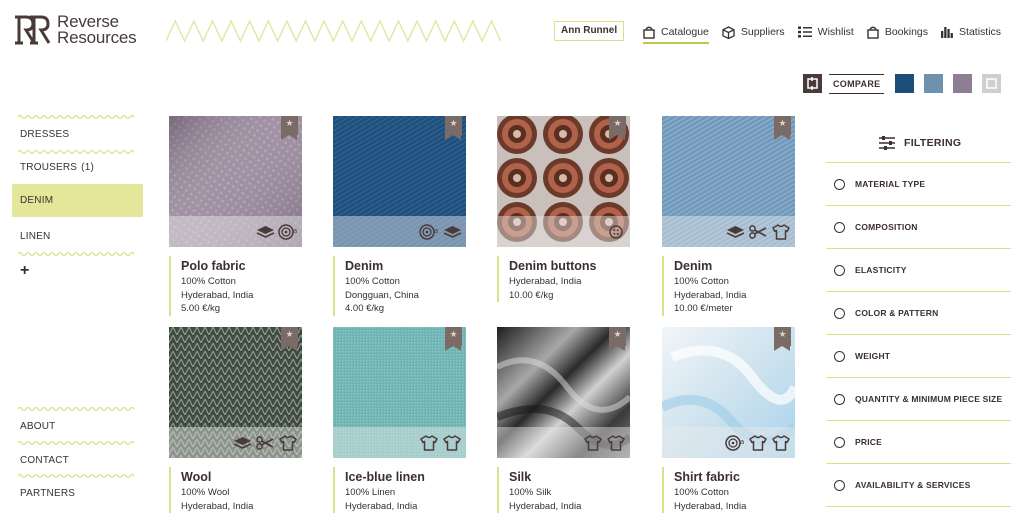 The width and height of the screenshot is (1024, 514). I want to click on filter-option: QUANTITY & MINIMUM PIECE SIZE, so click(918, 398).